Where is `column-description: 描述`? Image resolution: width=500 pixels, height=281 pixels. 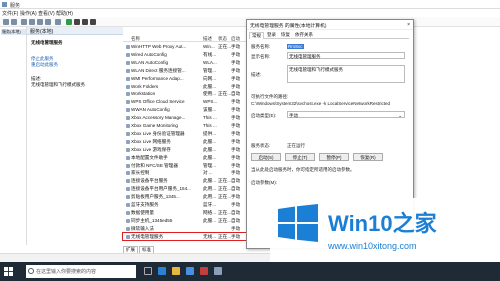 column-description: 描述 is located at coordinates (207, 39).